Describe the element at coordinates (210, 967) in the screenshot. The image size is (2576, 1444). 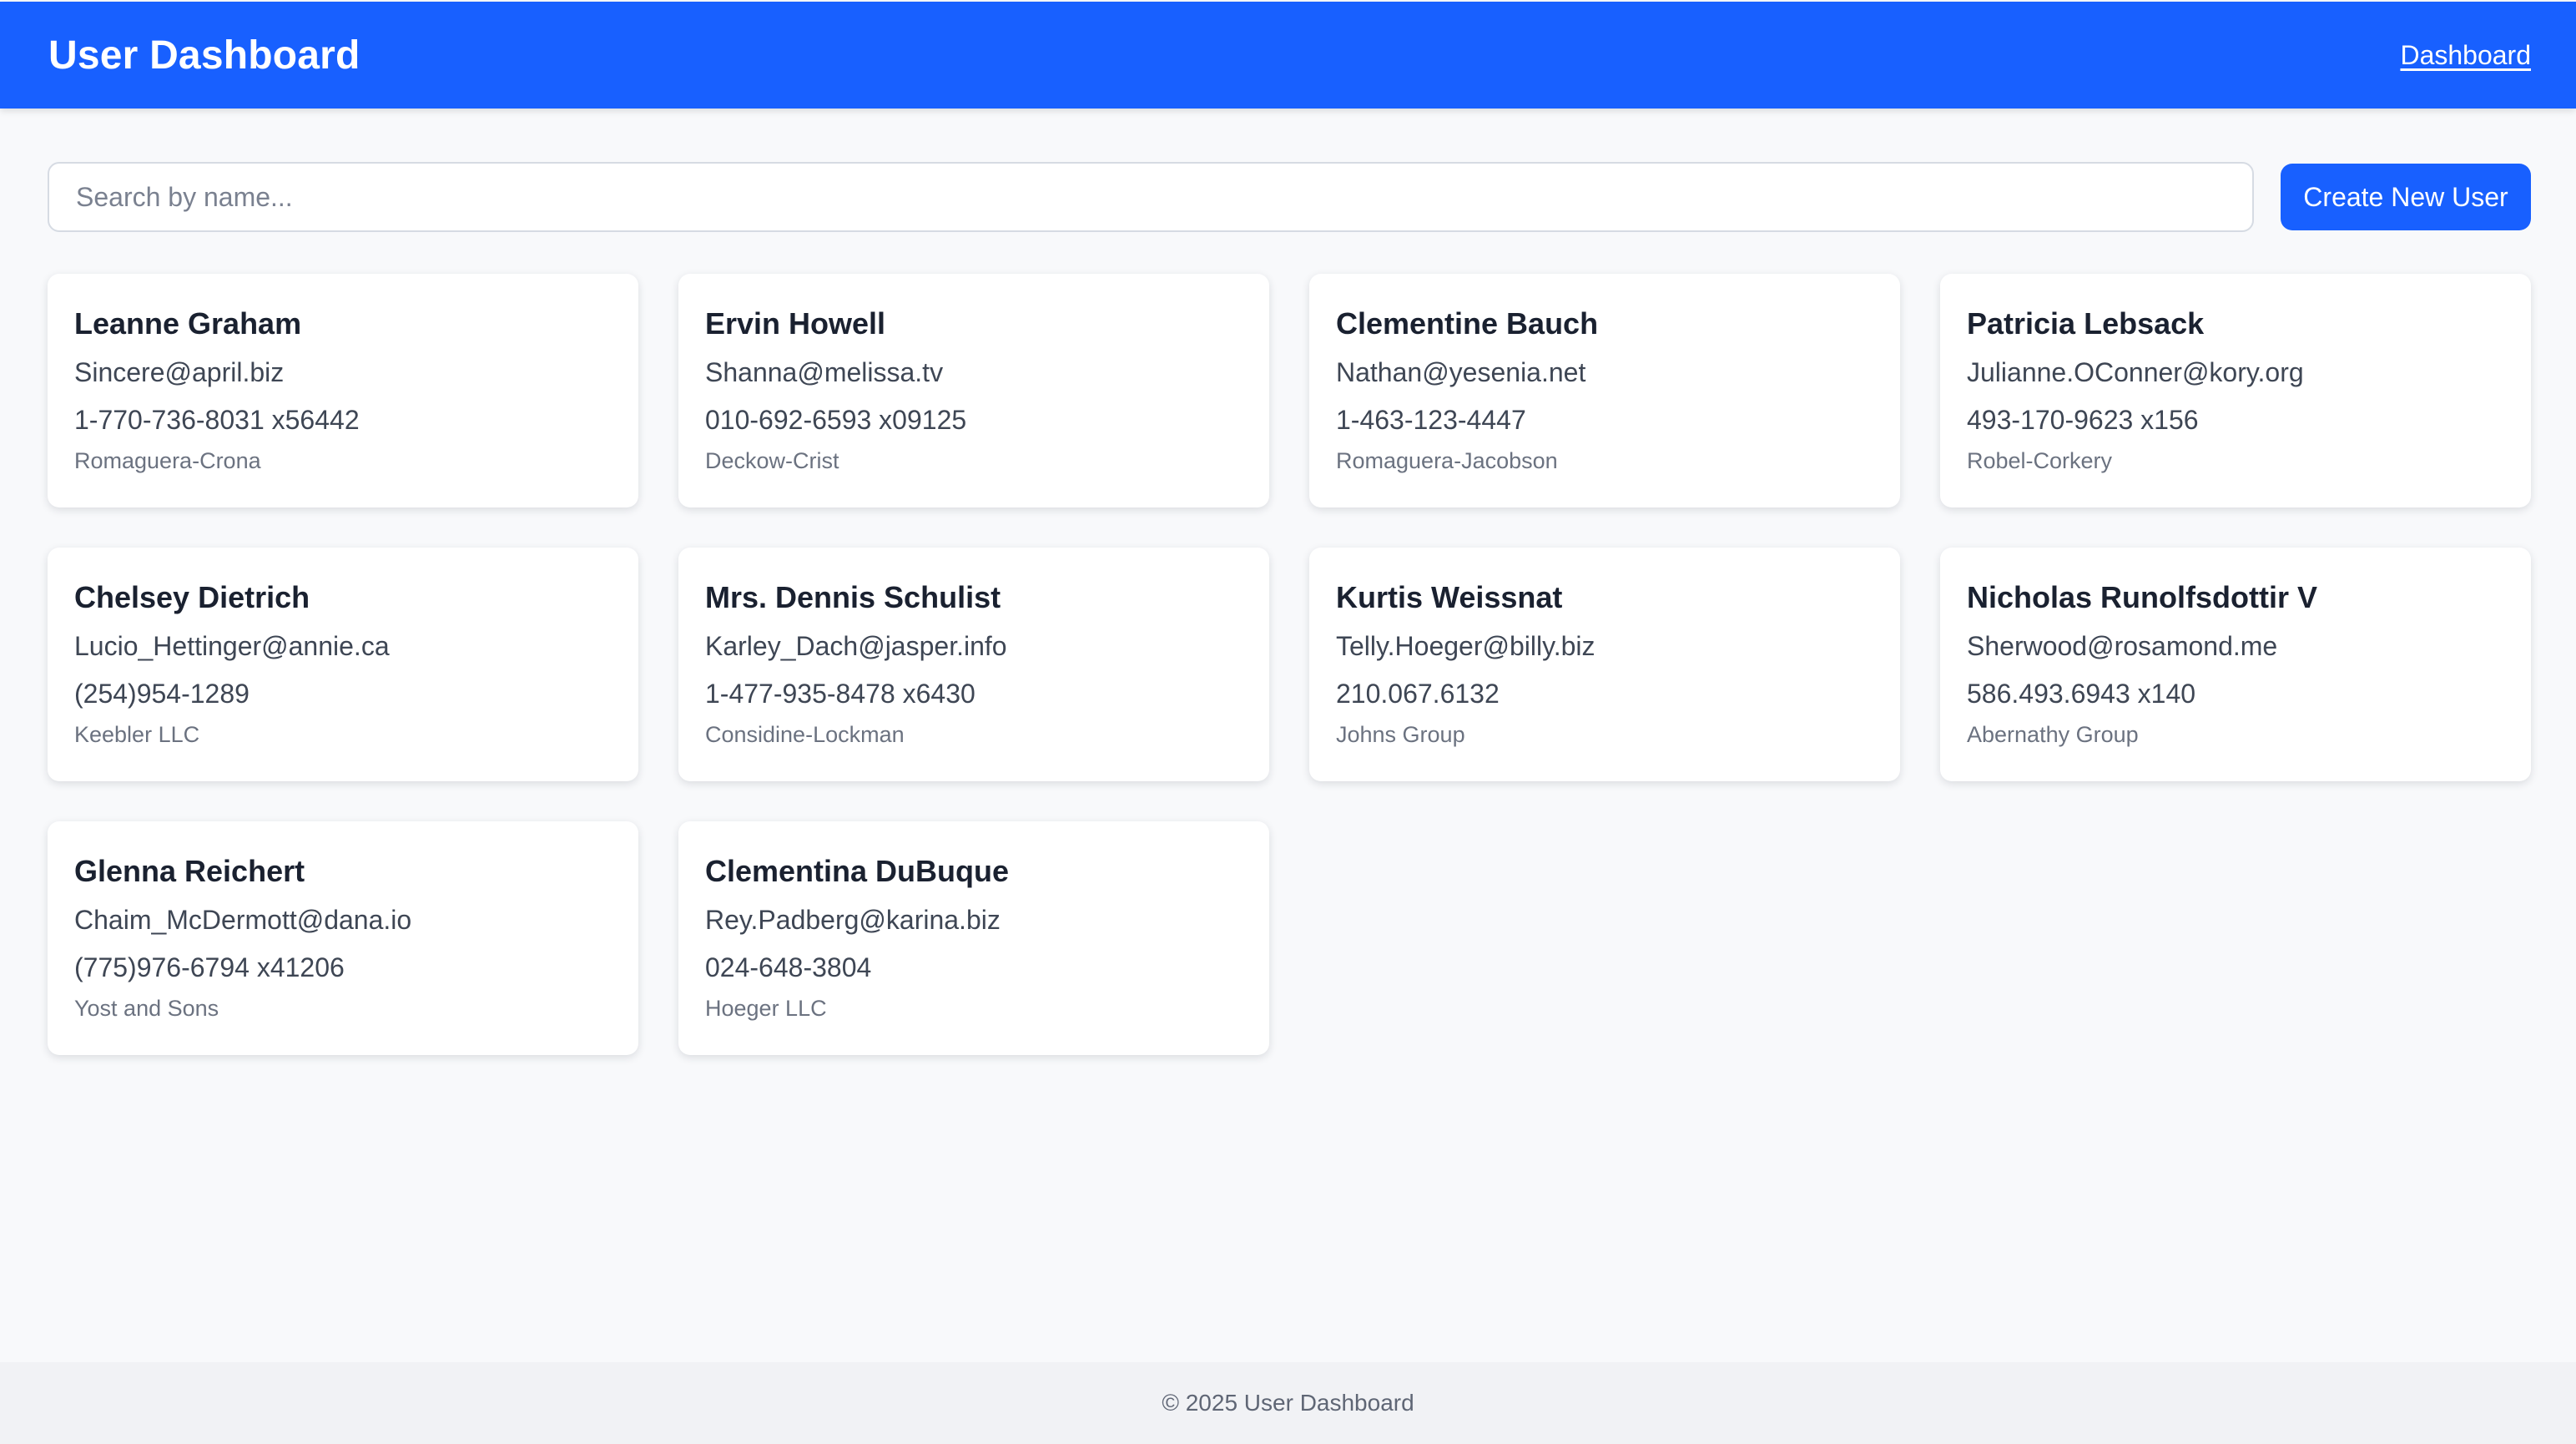
I see `user-phone: (775)976-6794 x41206` at that location.